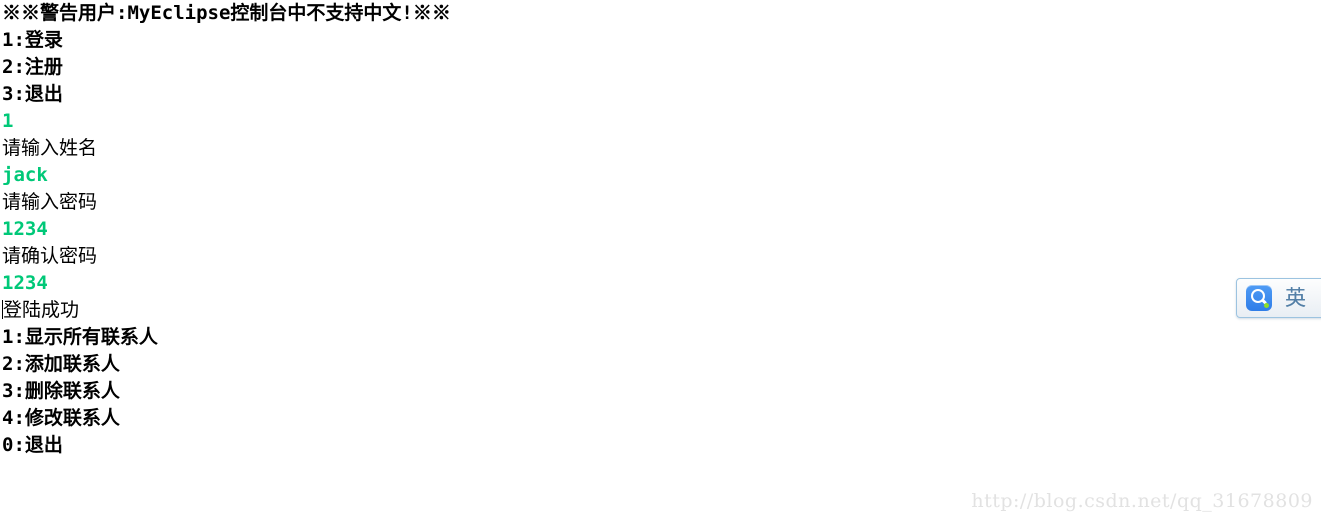 Image resolution: width=1321 pixels, height=518 pixels. Describe the element at coordinates (32, 94) in the screenshot. I see `console-line-menu-option: 3:退出` at that location.